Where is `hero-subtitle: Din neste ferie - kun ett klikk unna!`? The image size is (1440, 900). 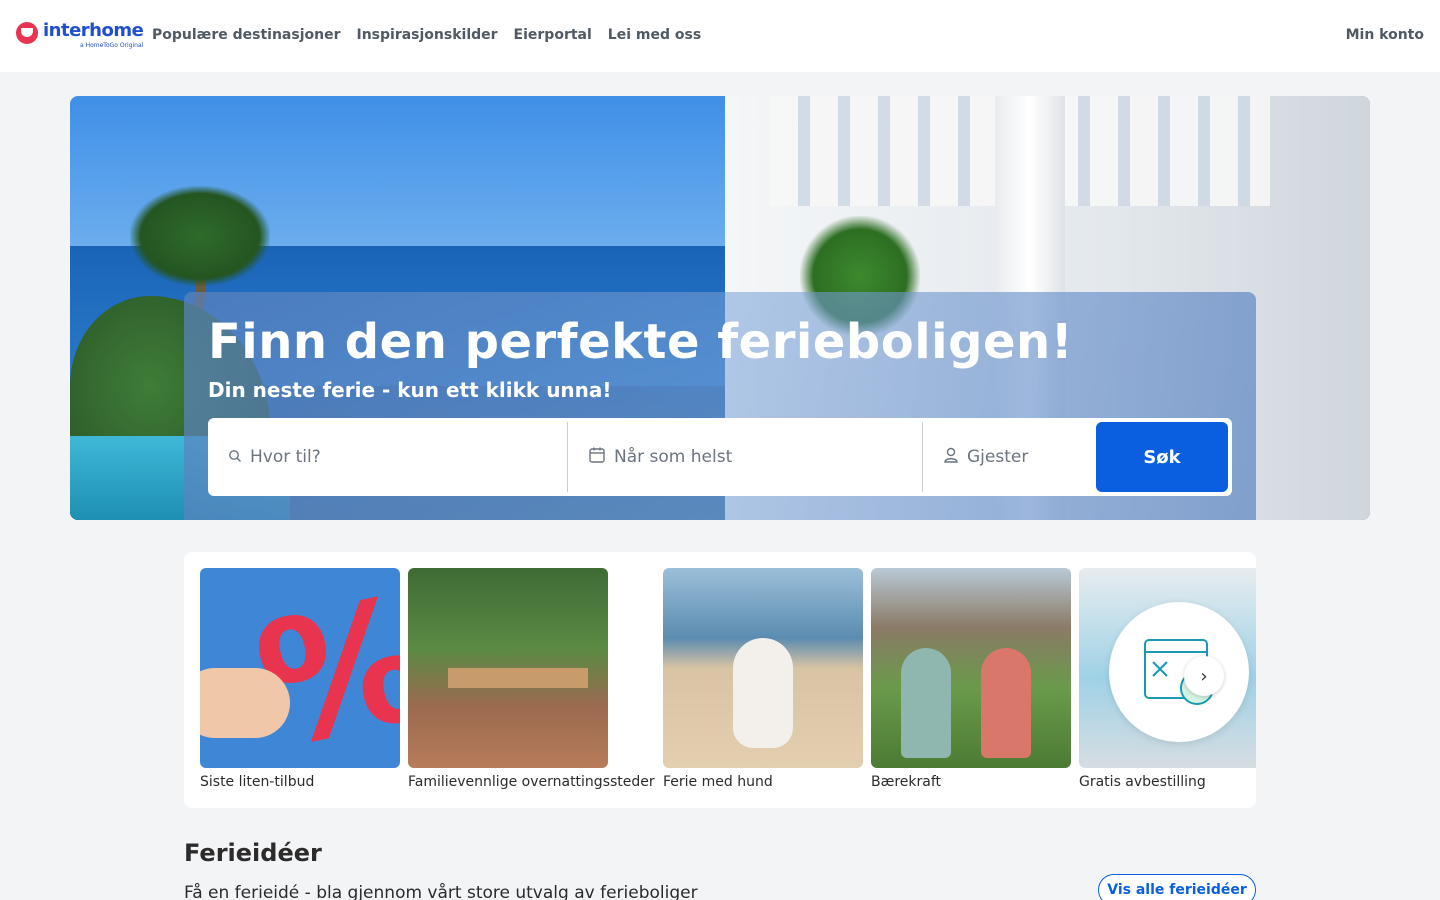
hero-subtitle: Din neste ferie - kun ett klikk unna! is located at coordinates (410, 390).